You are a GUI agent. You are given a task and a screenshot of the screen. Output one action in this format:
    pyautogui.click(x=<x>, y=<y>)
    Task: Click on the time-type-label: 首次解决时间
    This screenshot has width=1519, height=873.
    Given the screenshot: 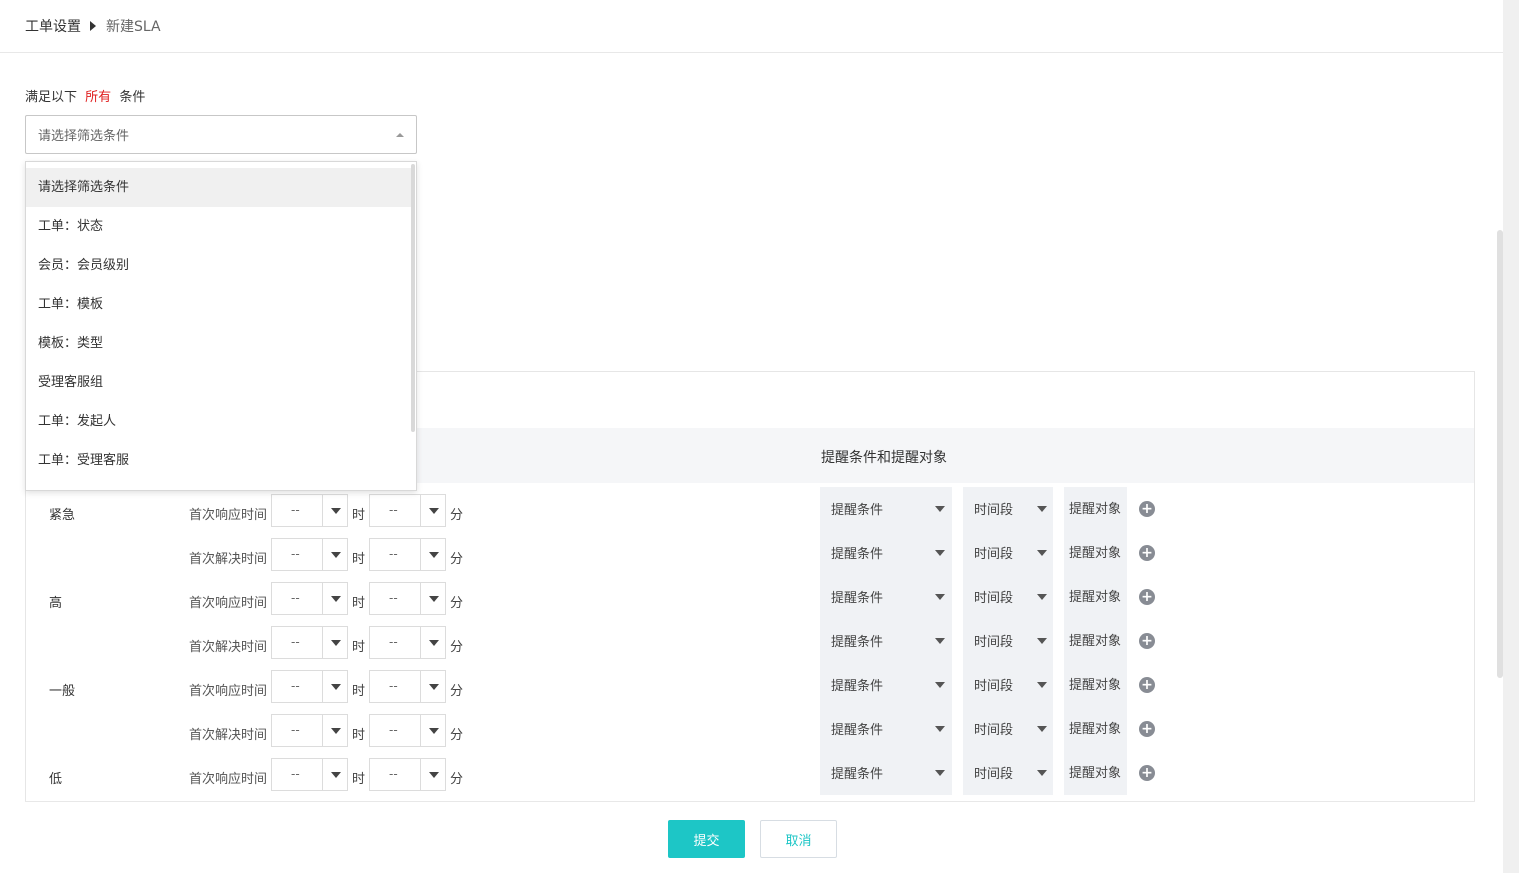 What is the action you would take?
    pyautogui.click(x=228, y=735)
    